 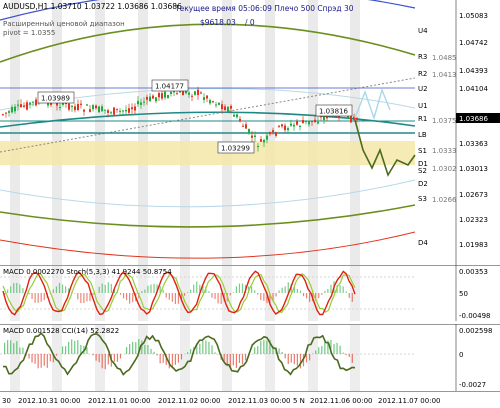 What do you see at coordinates (341, 401) in the screenshot?
I see `time-axis-label: 2012.11.06 00:00` at bounding box center [341, 401].